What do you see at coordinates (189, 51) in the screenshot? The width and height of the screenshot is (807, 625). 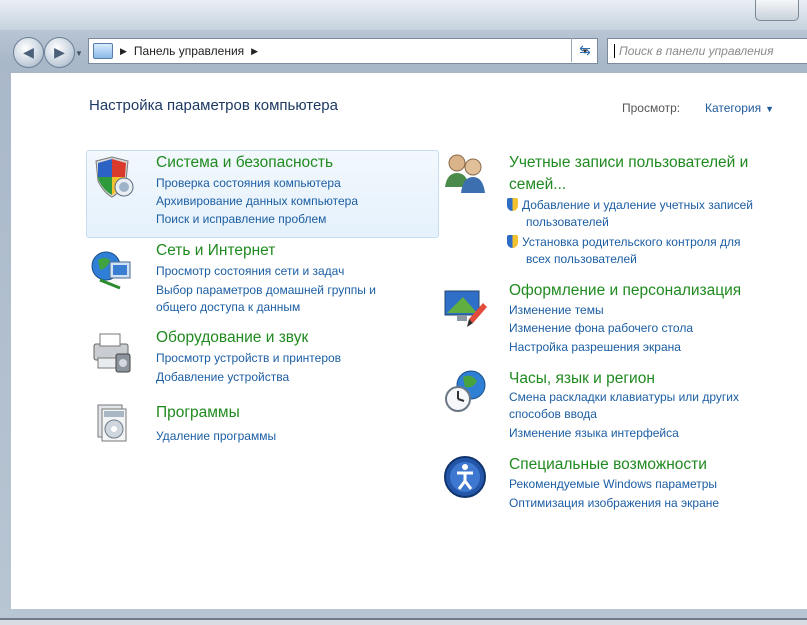 I see `breadcrumb-control-panel: Панель управления` at bounding box center [189, 51].